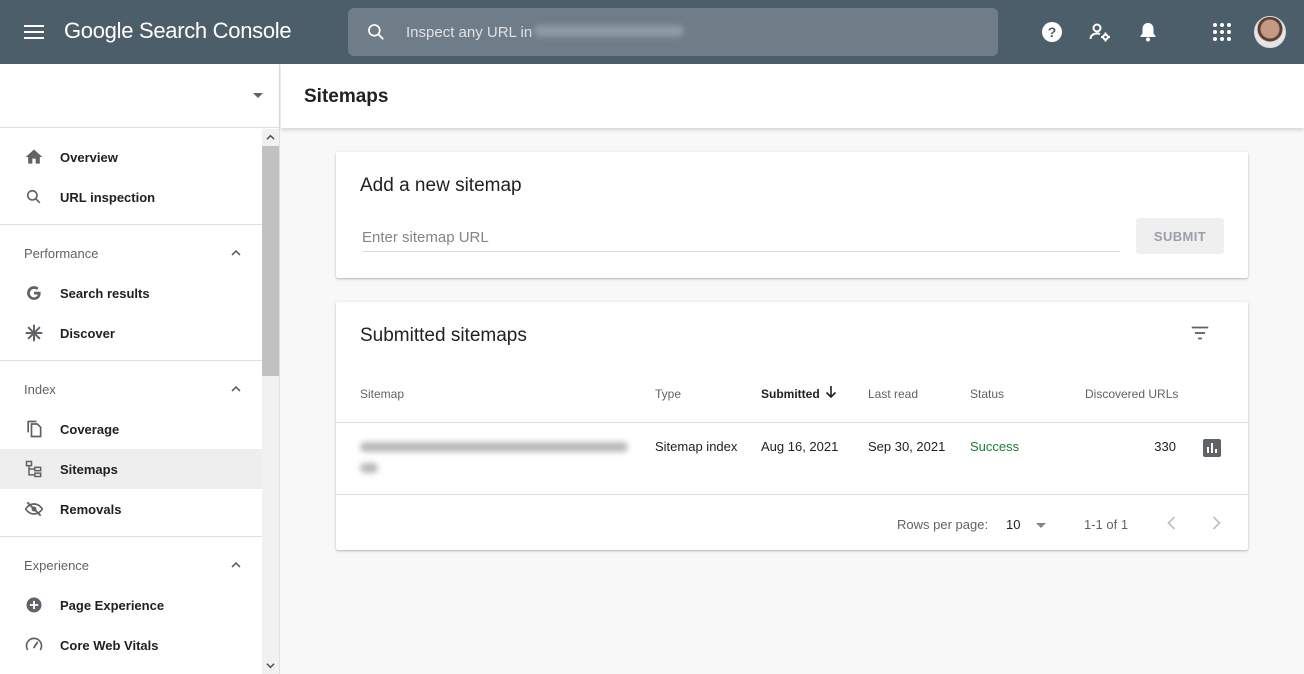 Image resolution: width=1304 pixels, height=674 pixels. What do you see at coordinates (1270, 32) in the screenshot?
I see `account-avatar` at bounding box center [1270, 32].